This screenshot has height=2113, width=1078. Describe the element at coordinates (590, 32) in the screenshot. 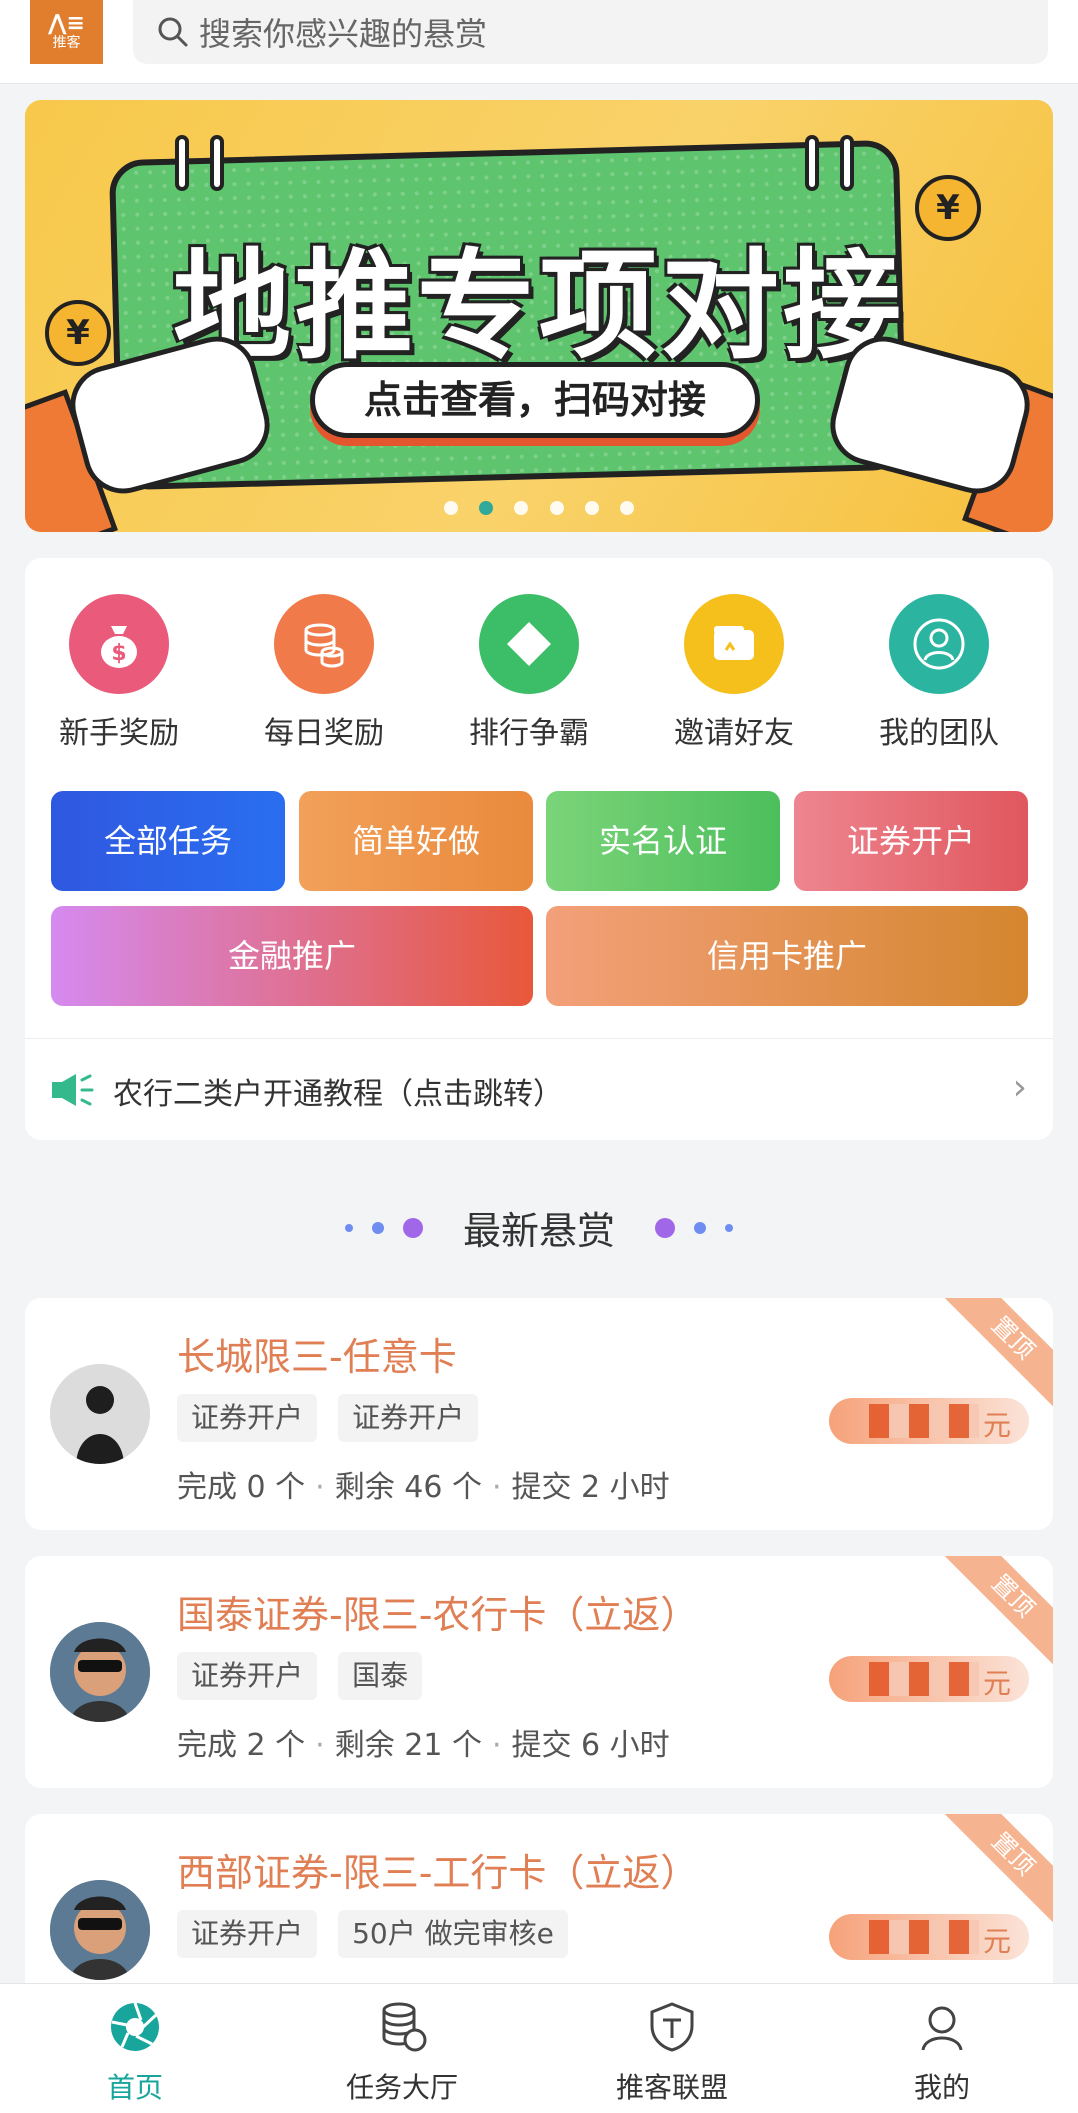

I see `search-bar: 搜索你感兴趣的悬赏` at that location.